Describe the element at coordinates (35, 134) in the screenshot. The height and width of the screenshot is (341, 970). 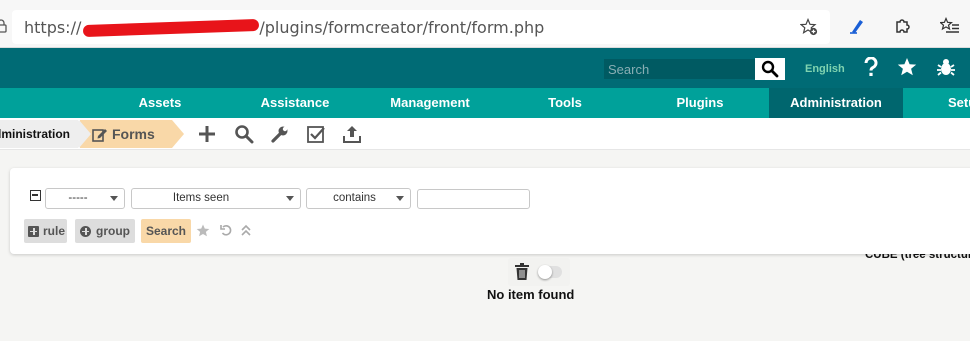
I see `breadcrumb-parent-label: Administration` at that location.